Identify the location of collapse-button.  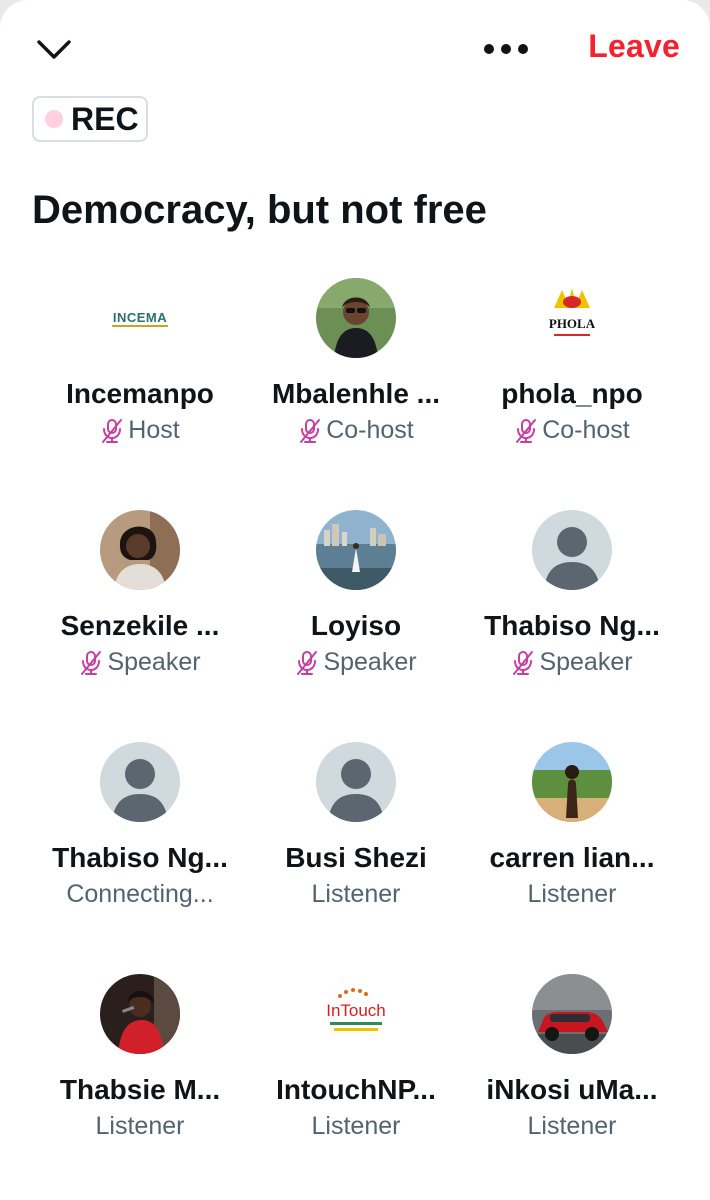
(54, 50).